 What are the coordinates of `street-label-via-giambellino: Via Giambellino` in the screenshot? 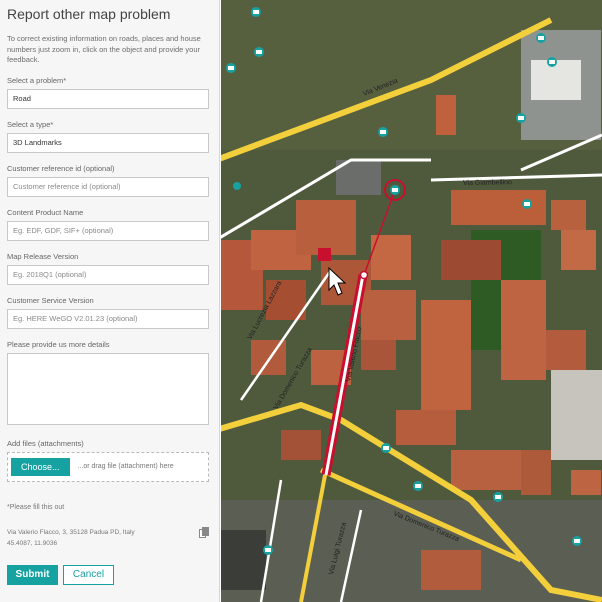 It's located at (487, 183).